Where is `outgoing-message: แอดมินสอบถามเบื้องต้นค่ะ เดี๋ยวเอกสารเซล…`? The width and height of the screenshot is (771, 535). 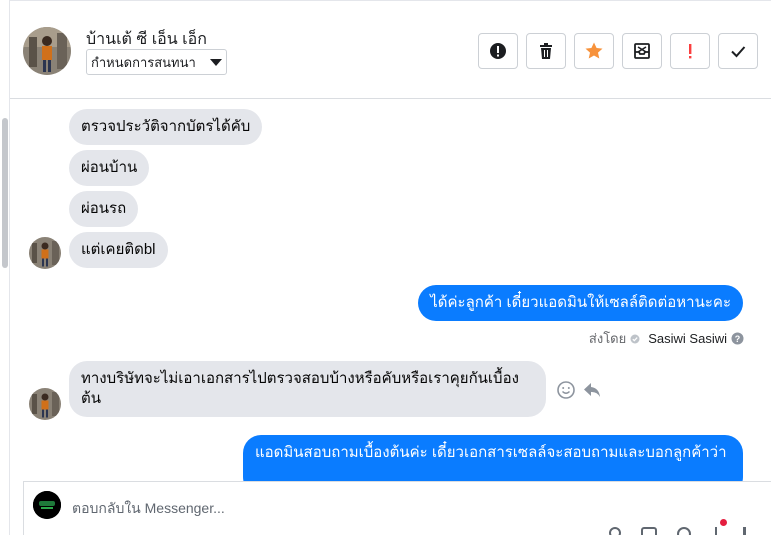 outgoing-message: แอดมินสอบถามเบื้องต้นค่ะ เดี๋ยวเอกสารเซล… is located at coordinates (493, 458).